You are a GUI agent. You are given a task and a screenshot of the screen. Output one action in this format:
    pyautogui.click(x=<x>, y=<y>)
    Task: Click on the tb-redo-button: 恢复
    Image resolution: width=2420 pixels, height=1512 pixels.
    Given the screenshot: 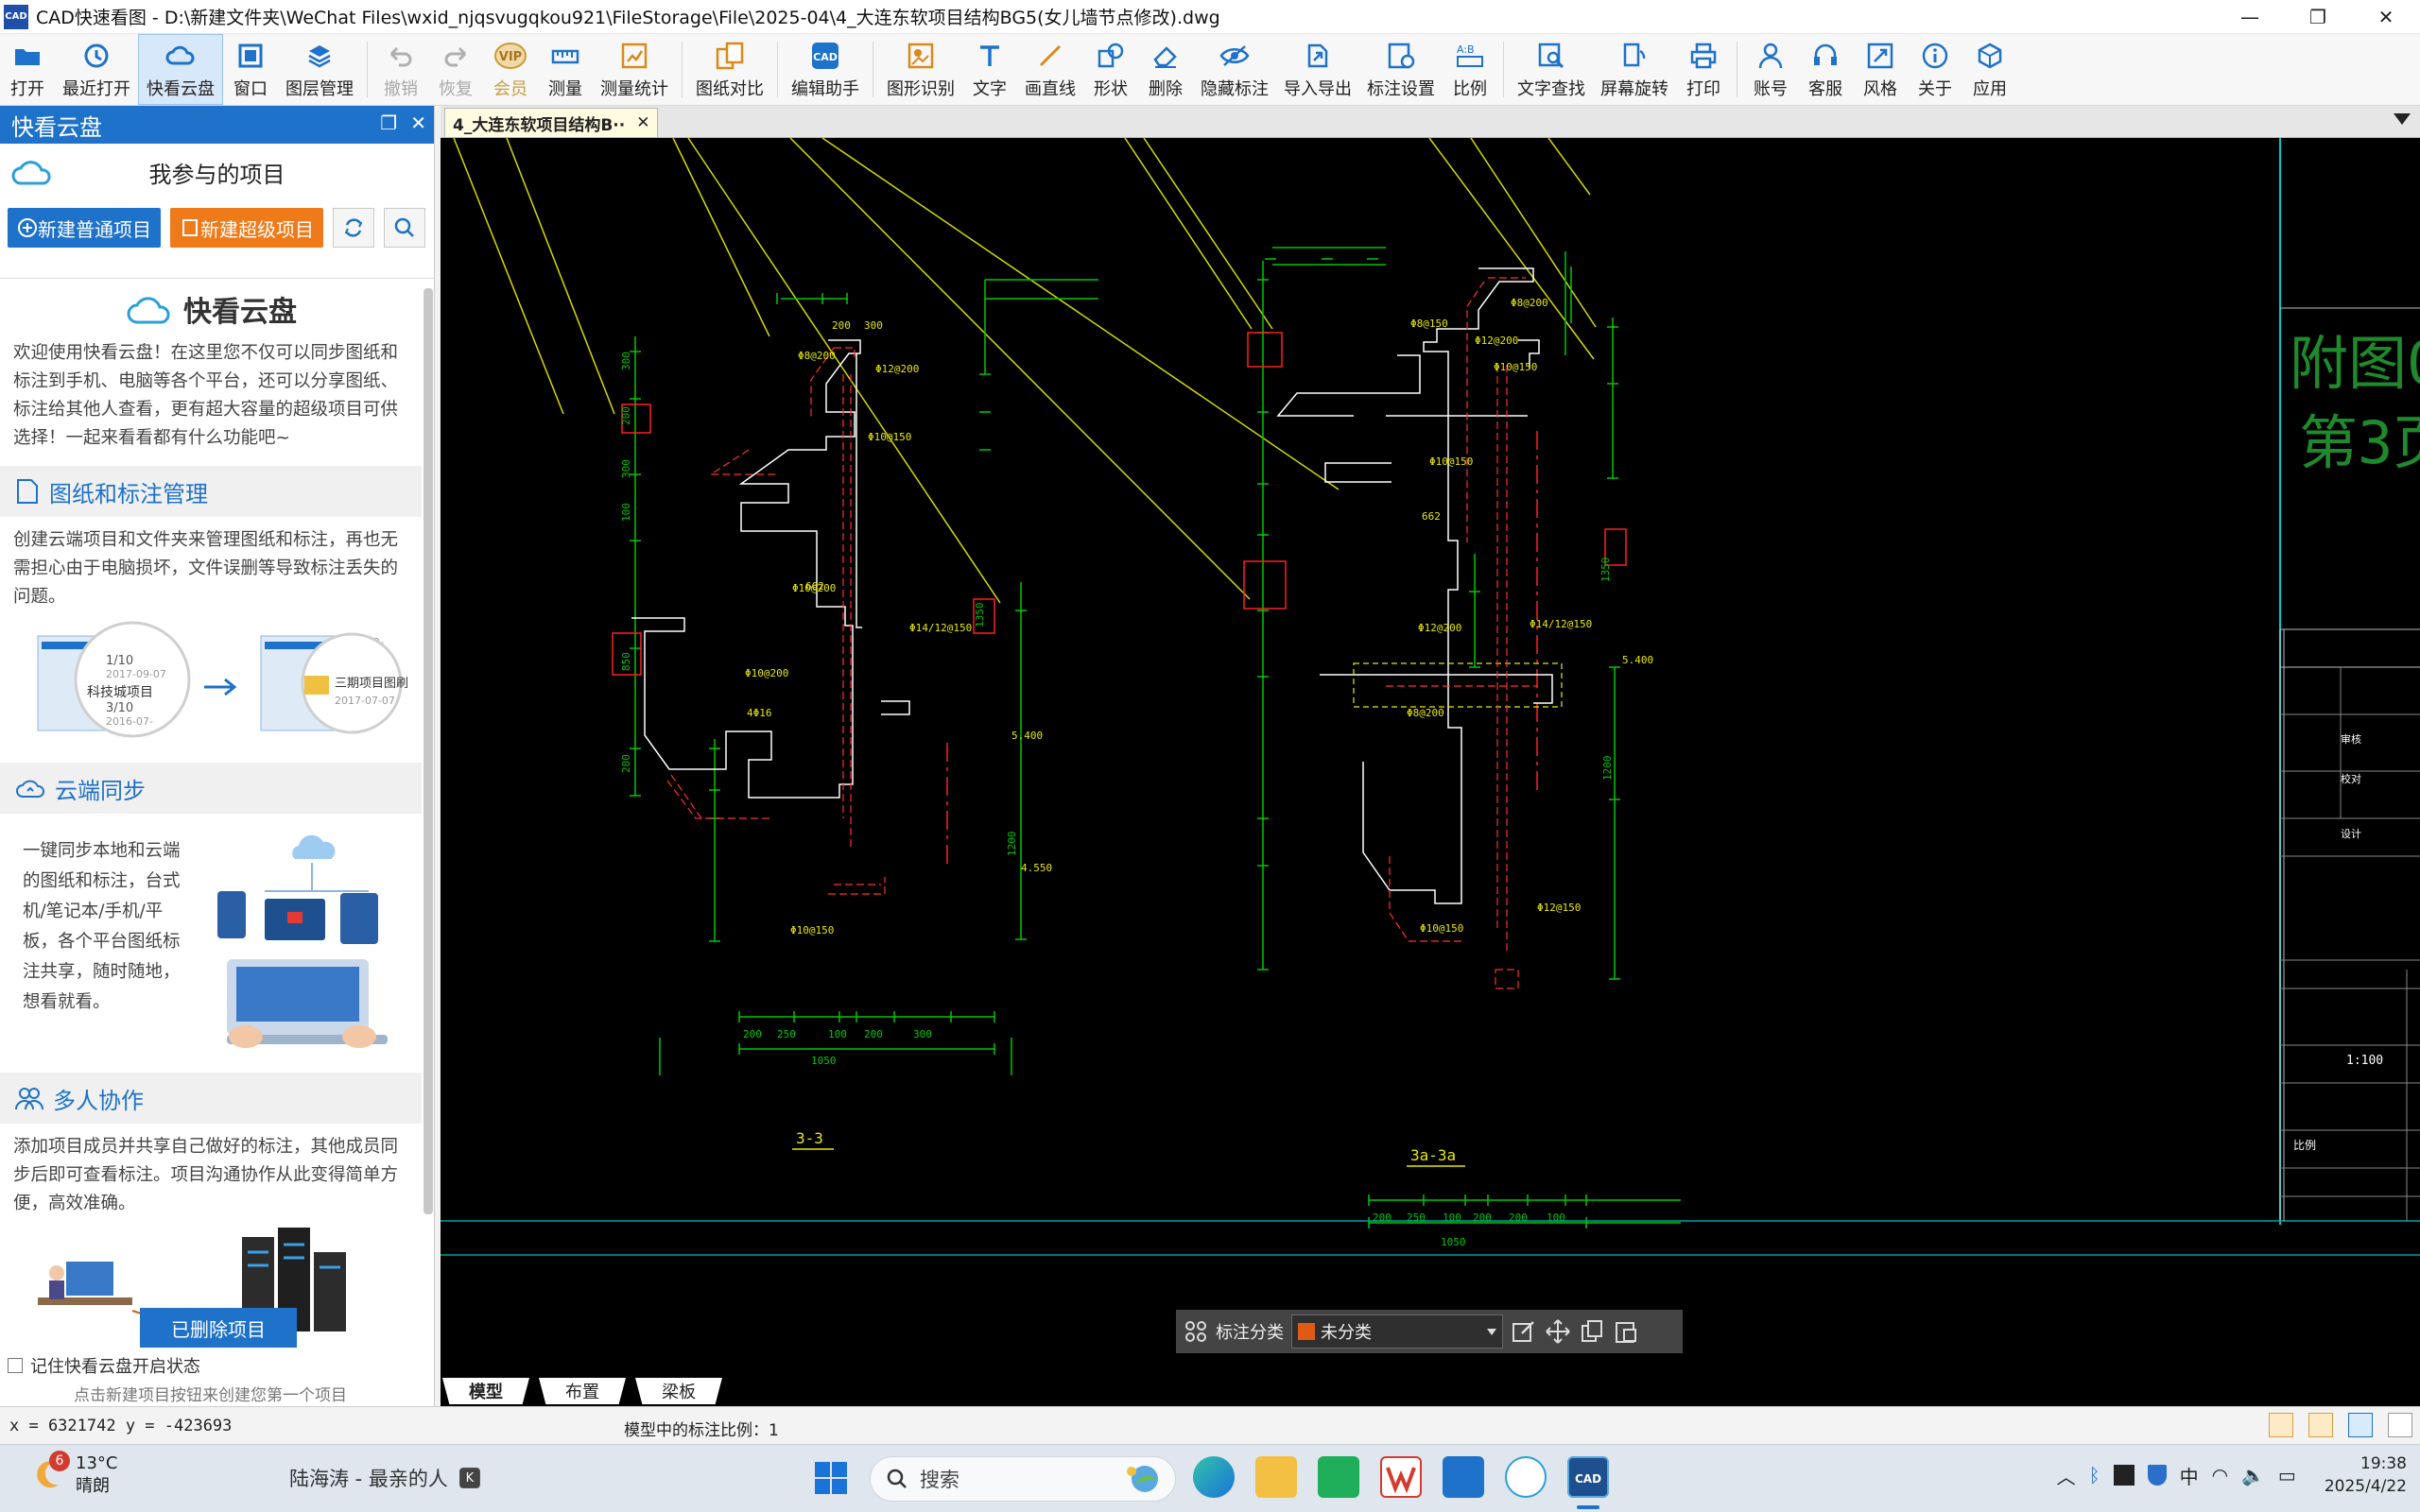 What is the action you would take?
    pyautogui.click(x=455, y=69)
    